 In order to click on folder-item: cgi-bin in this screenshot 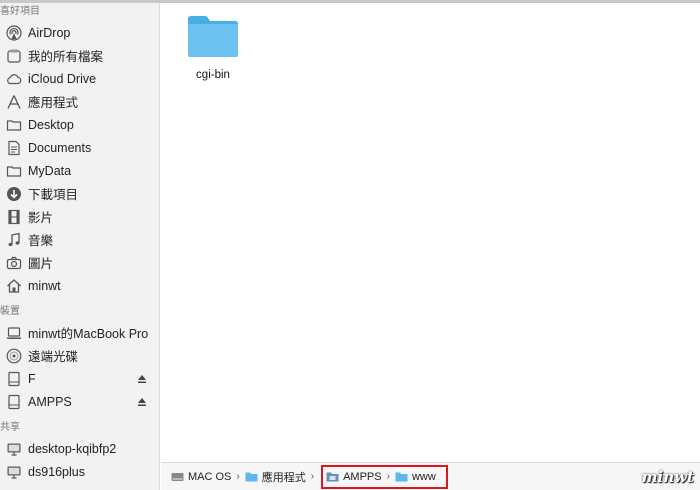, I will do `click(213, 47)`.